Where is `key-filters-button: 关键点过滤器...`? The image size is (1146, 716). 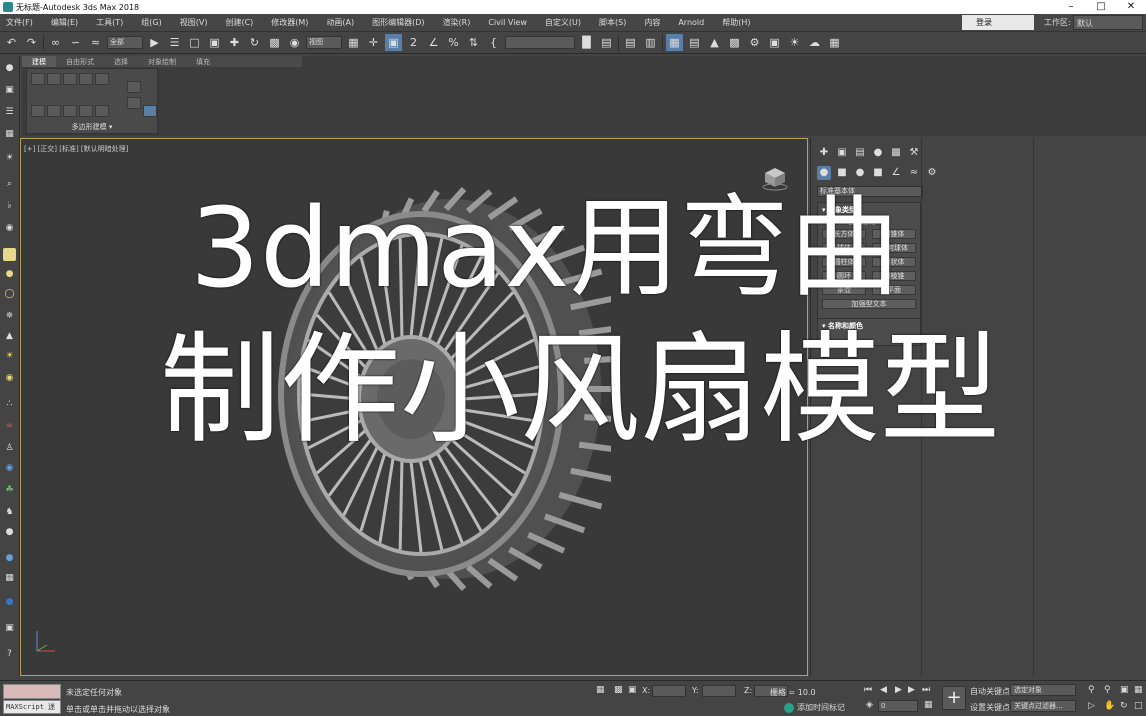 key-filters-button: 关键点过滤器... is located at coordinates (1043, 706).